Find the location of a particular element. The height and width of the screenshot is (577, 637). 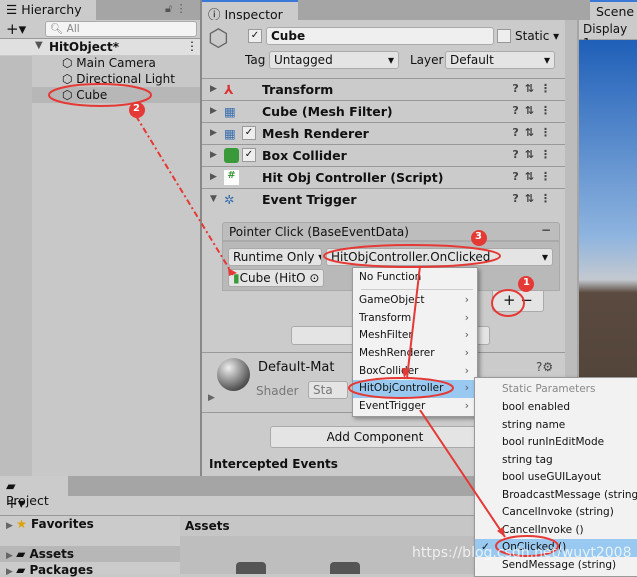

check-icon: ✓ is located at coordinates (485, 547).